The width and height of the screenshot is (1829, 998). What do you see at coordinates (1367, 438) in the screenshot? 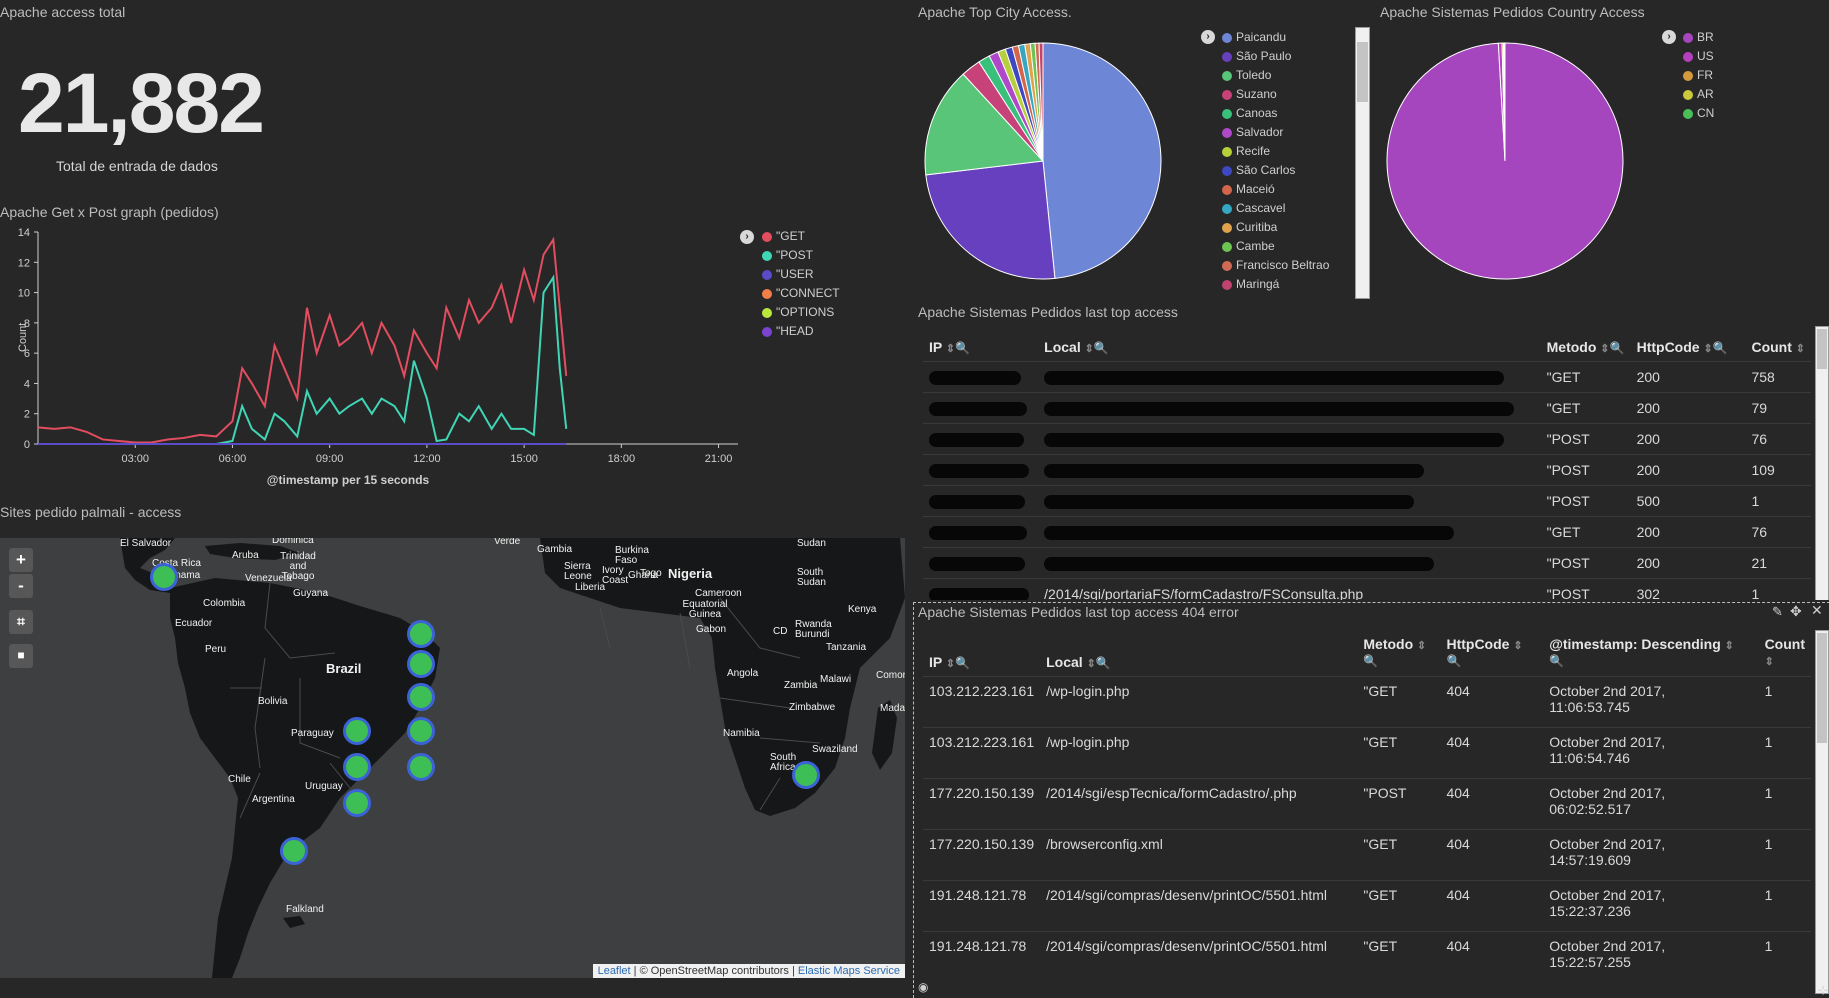
I see `table-row: "POST 200 76` at bounding box center [1367, 438].